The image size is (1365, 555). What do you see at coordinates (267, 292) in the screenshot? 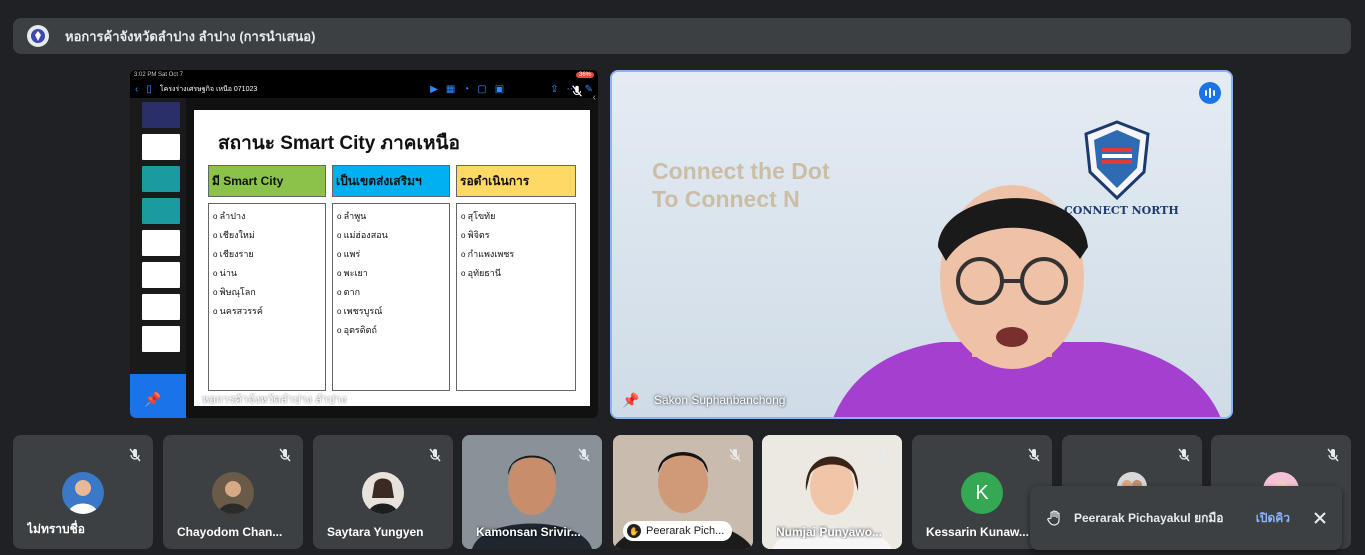
I see `list-item: พิษณุโลก` at bounding box center [267, 292].